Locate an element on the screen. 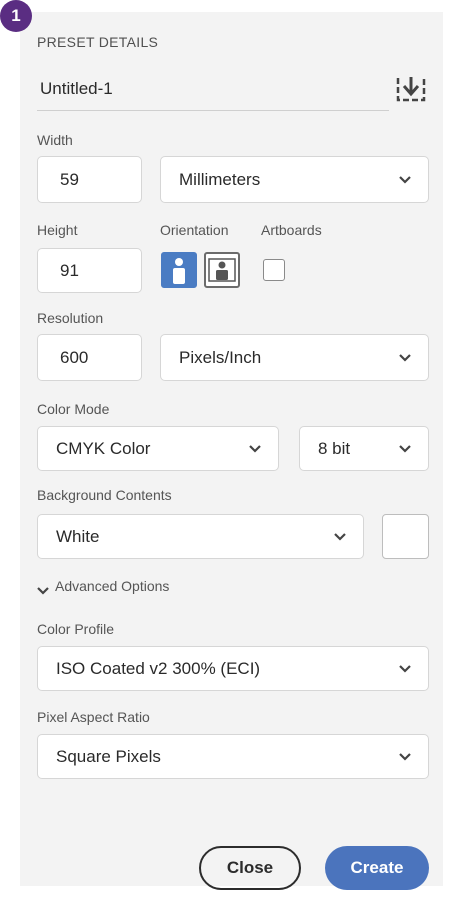 The image size is (450, 897). background-contents-label: Background Contents is located at coordinates (104, 495).